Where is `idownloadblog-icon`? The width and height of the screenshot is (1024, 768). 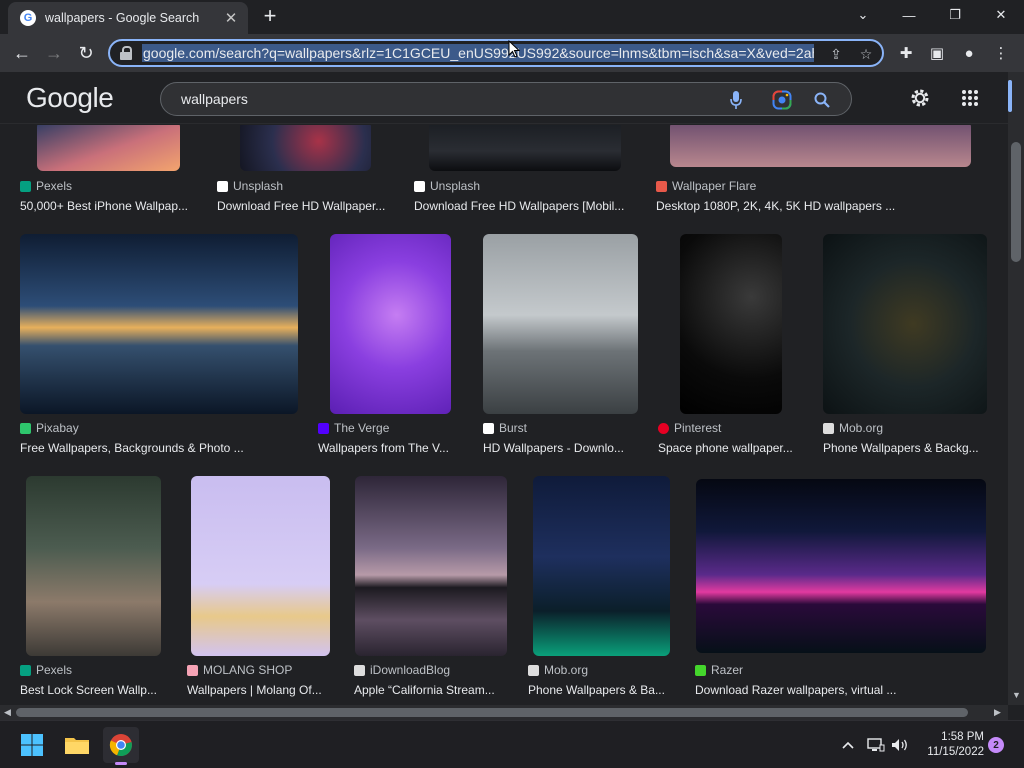
idownloadblog-icon is located at coordinates (359, 670).